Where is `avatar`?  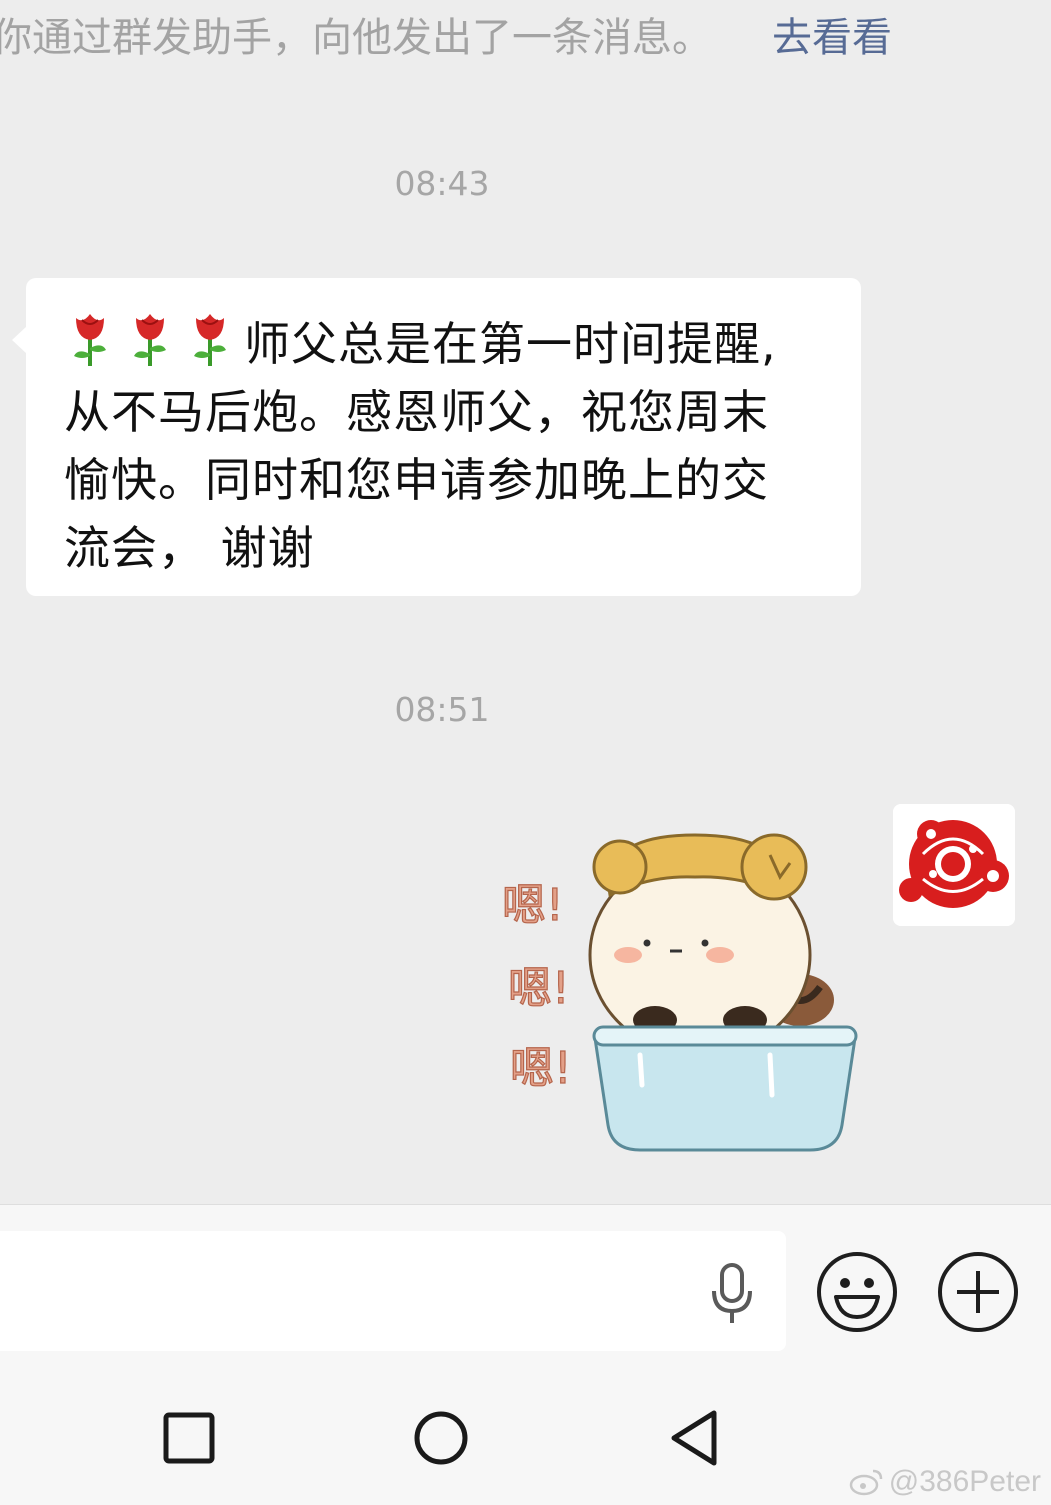 avatar is located at coordinates (954, 865).